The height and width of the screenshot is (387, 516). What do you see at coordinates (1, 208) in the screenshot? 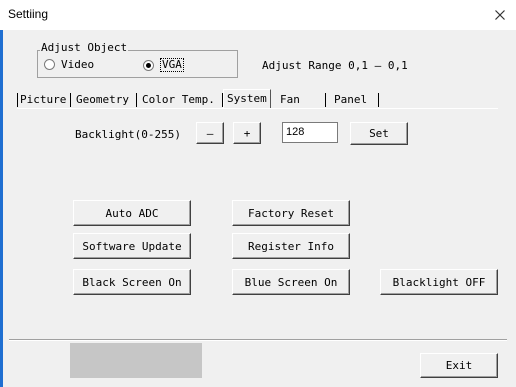
I see `window-left-edge` at bounding box center [1, 208].